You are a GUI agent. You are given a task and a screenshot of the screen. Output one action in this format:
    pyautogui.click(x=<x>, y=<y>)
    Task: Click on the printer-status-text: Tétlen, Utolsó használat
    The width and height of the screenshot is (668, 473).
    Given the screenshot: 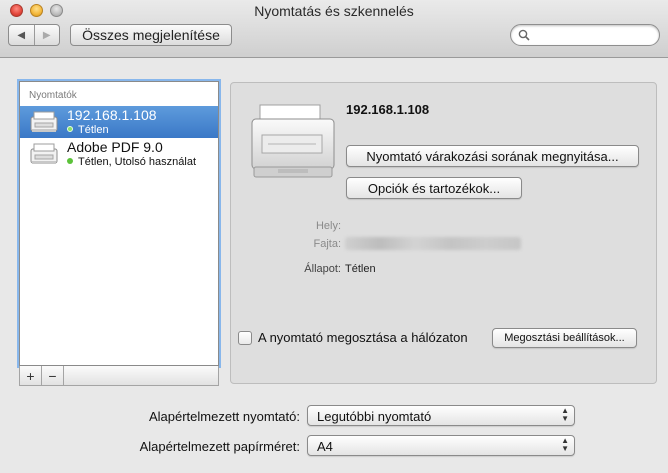 What is the action you would take?
    pyautogui.click(x=137, y=162)
    